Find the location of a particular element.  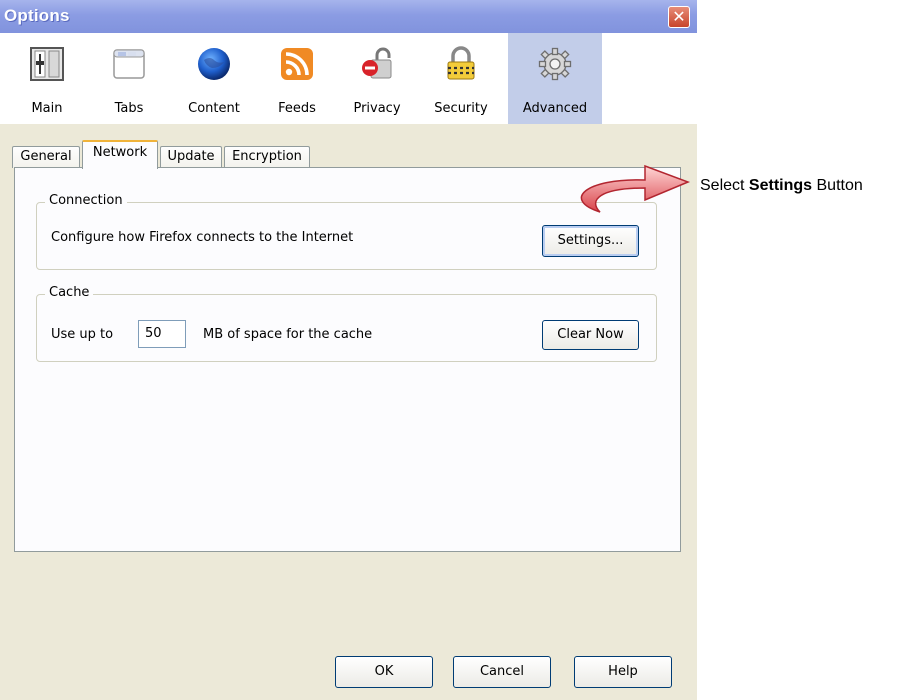

toolbar-item-content: Content is located at coordinates (214, 78).